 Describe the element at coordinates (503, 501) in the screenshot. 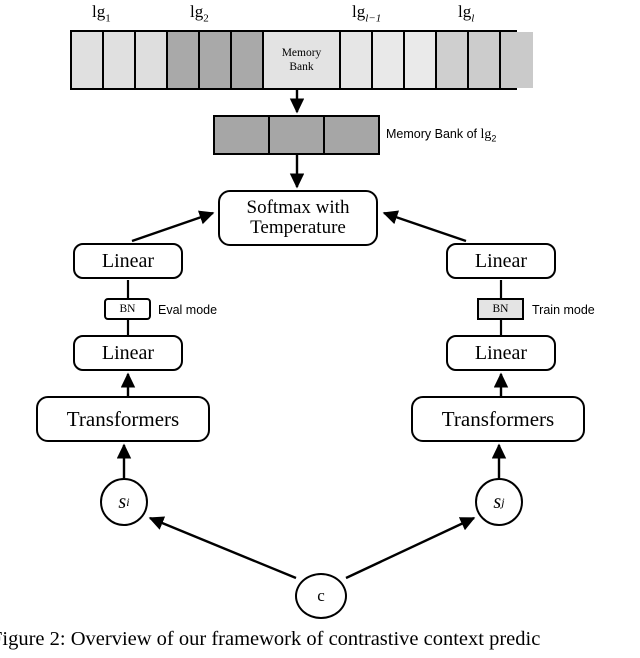

I see `node-s-j-sub: j` at that location.